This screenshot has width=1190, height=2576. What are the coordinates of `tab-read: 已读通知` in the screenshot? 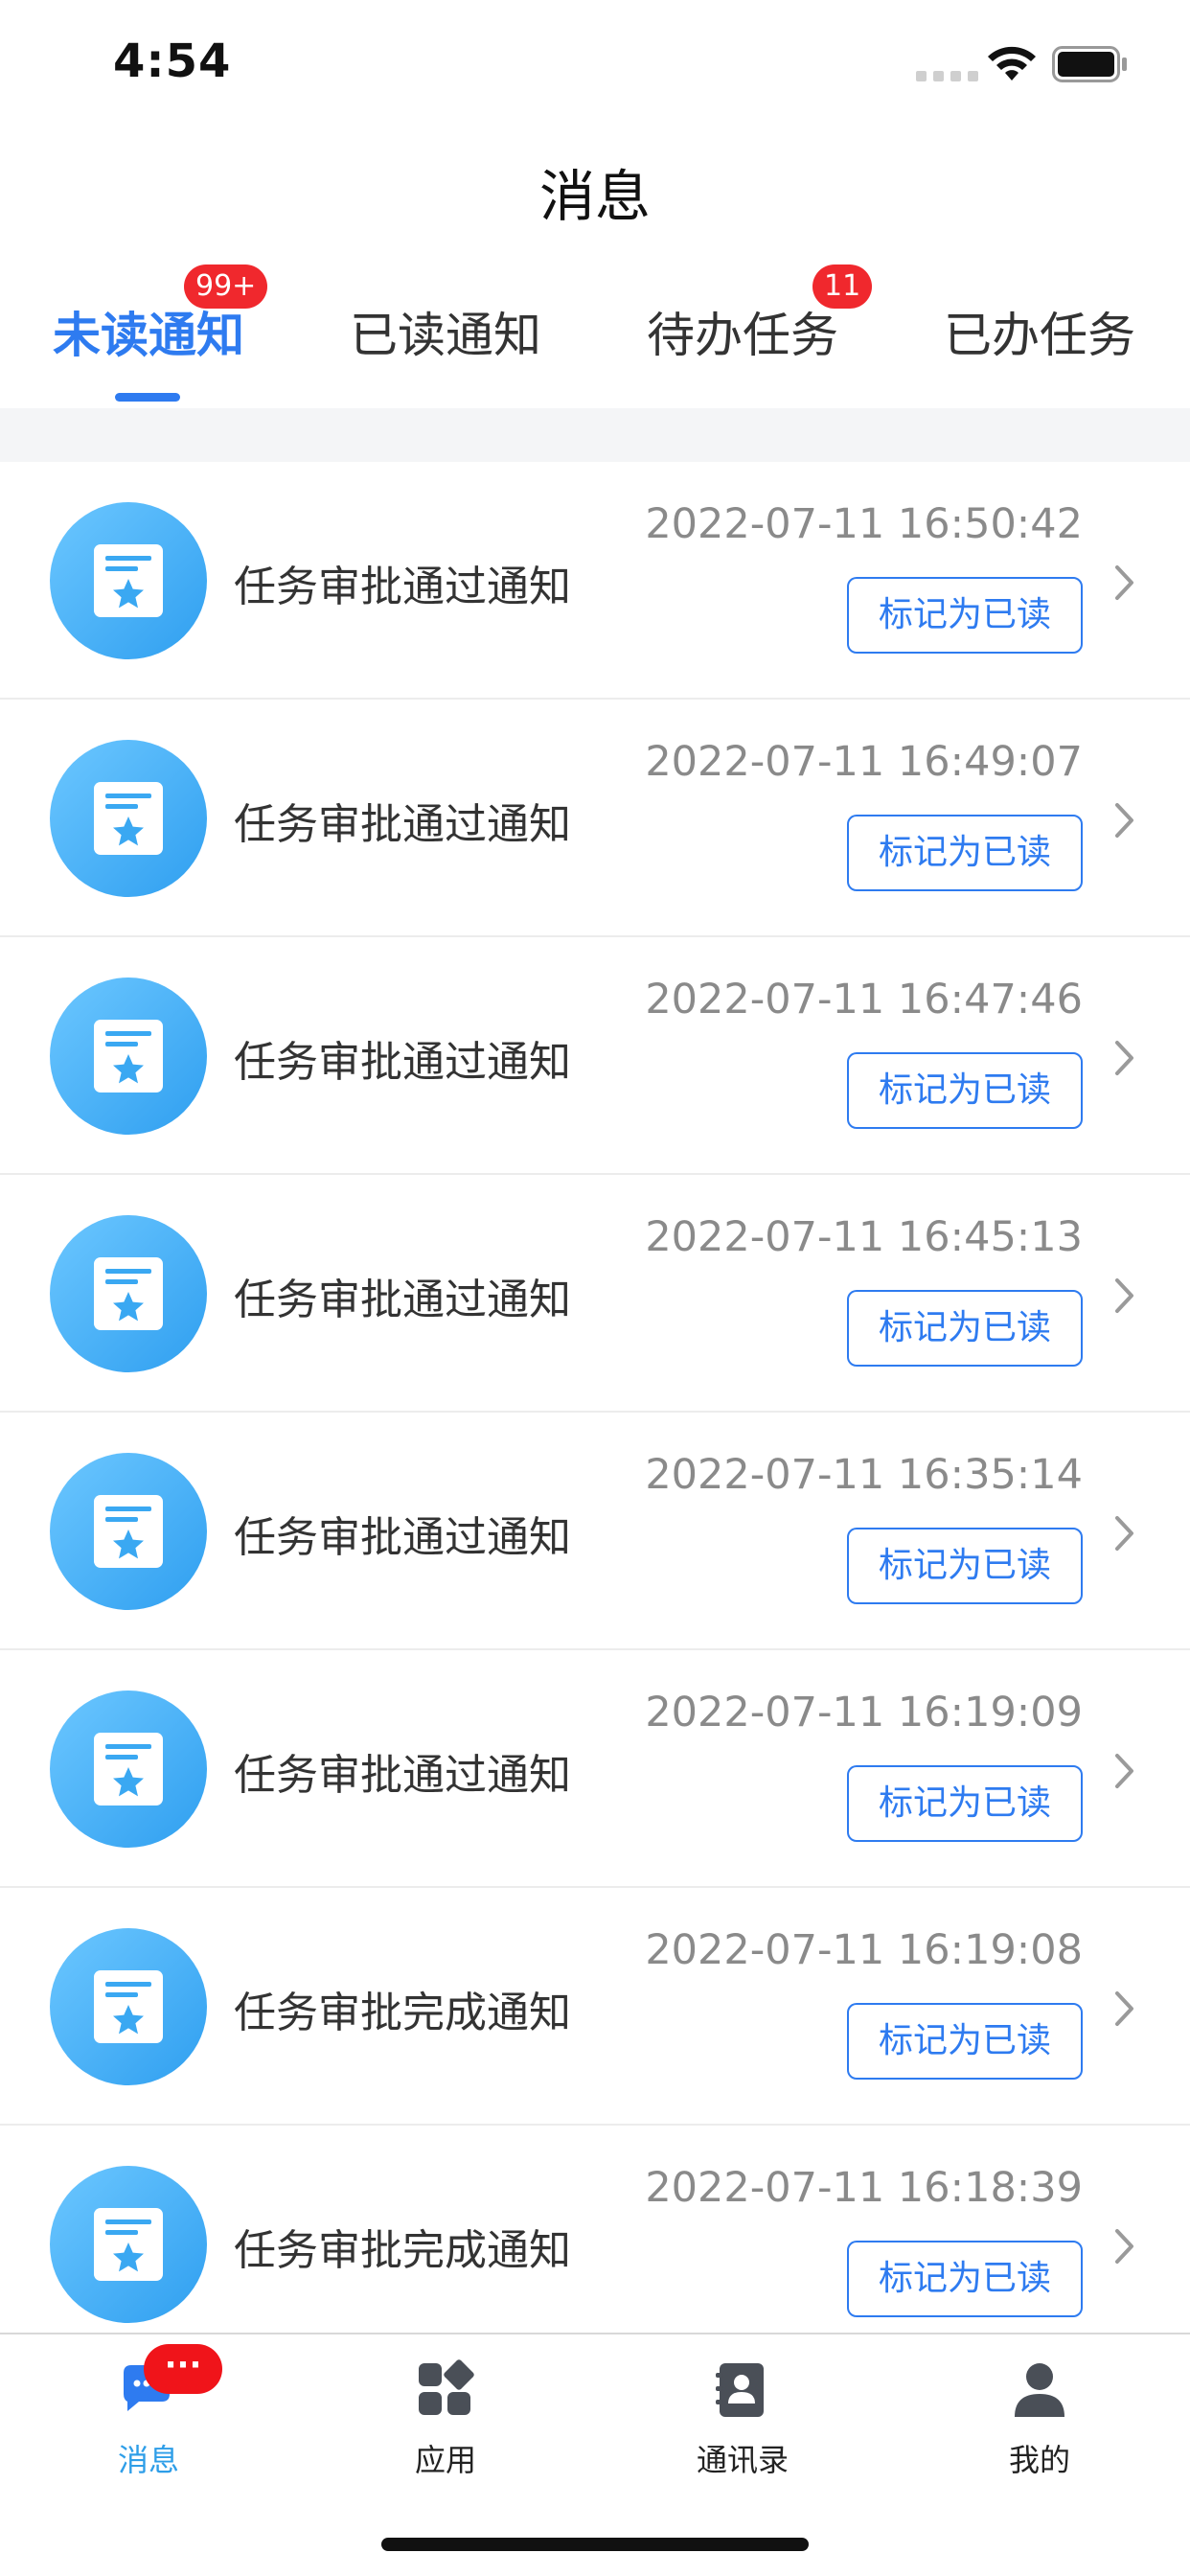 It's located at (445, 331).